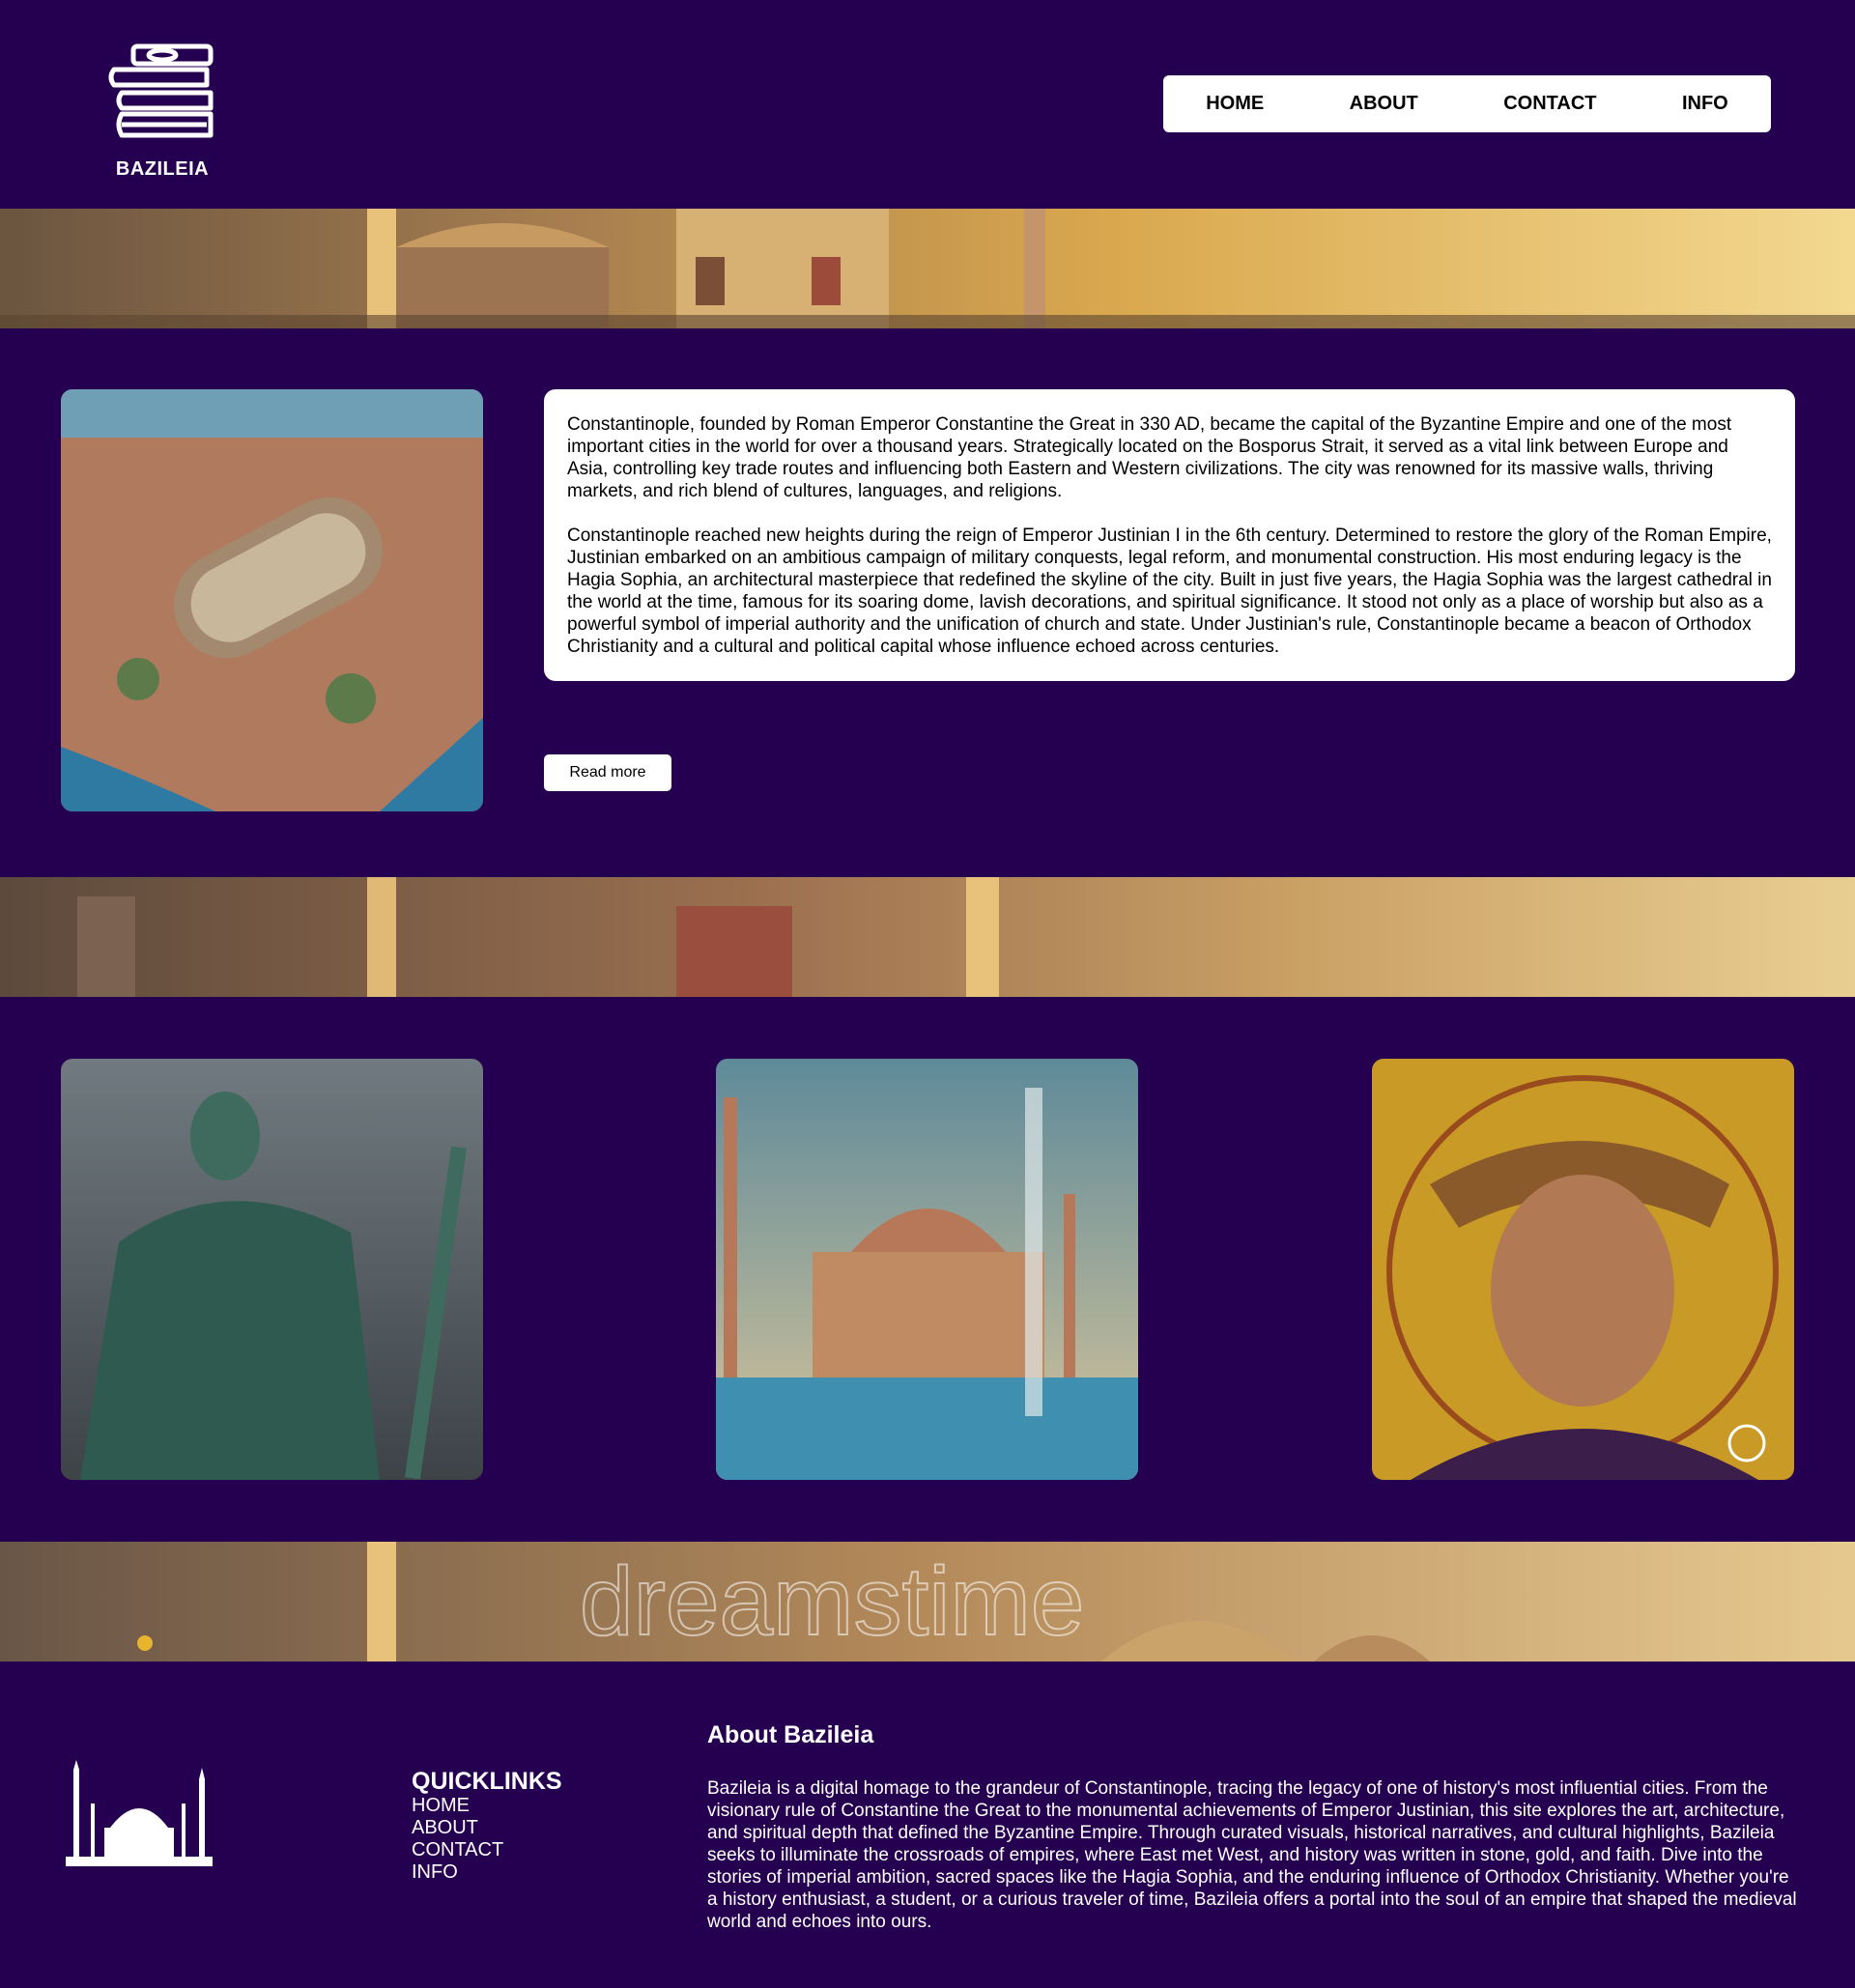 Image resolution: width=1855 pixels, height=1988 pixels. What do you see at coordinates (832, 1602) in the screenshot?
I see `watermark-text: dreamstime` at bounding box center [832, 1602].